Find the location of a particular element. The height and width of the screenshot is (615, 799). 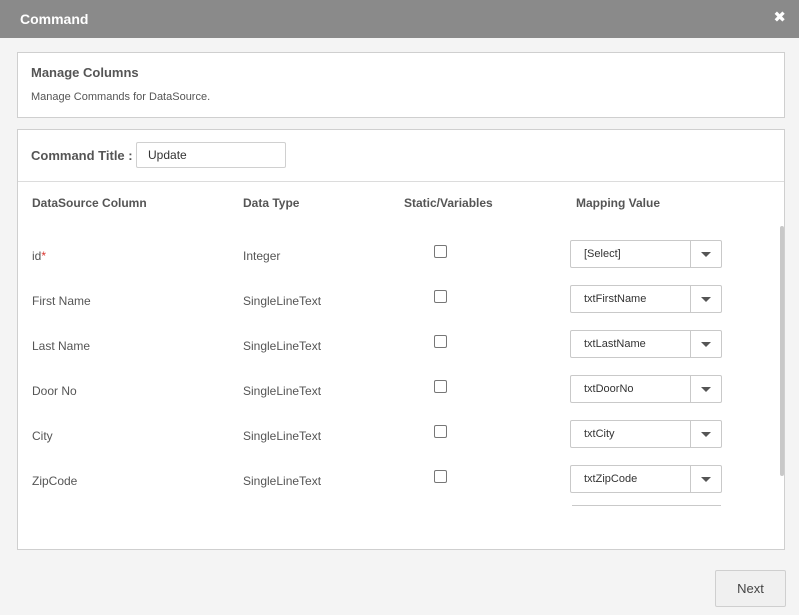

mapping-dropdown: txtFirstName is located at coordinates (646, 299).